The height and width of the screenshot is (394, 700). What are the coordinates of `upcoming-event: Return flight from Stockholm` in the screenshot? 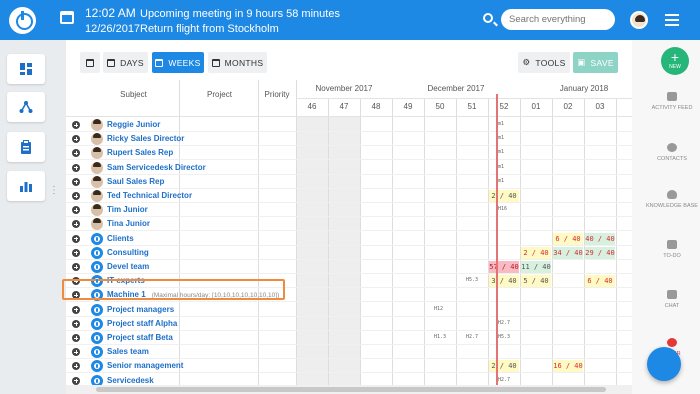 It's located at (209, 29).